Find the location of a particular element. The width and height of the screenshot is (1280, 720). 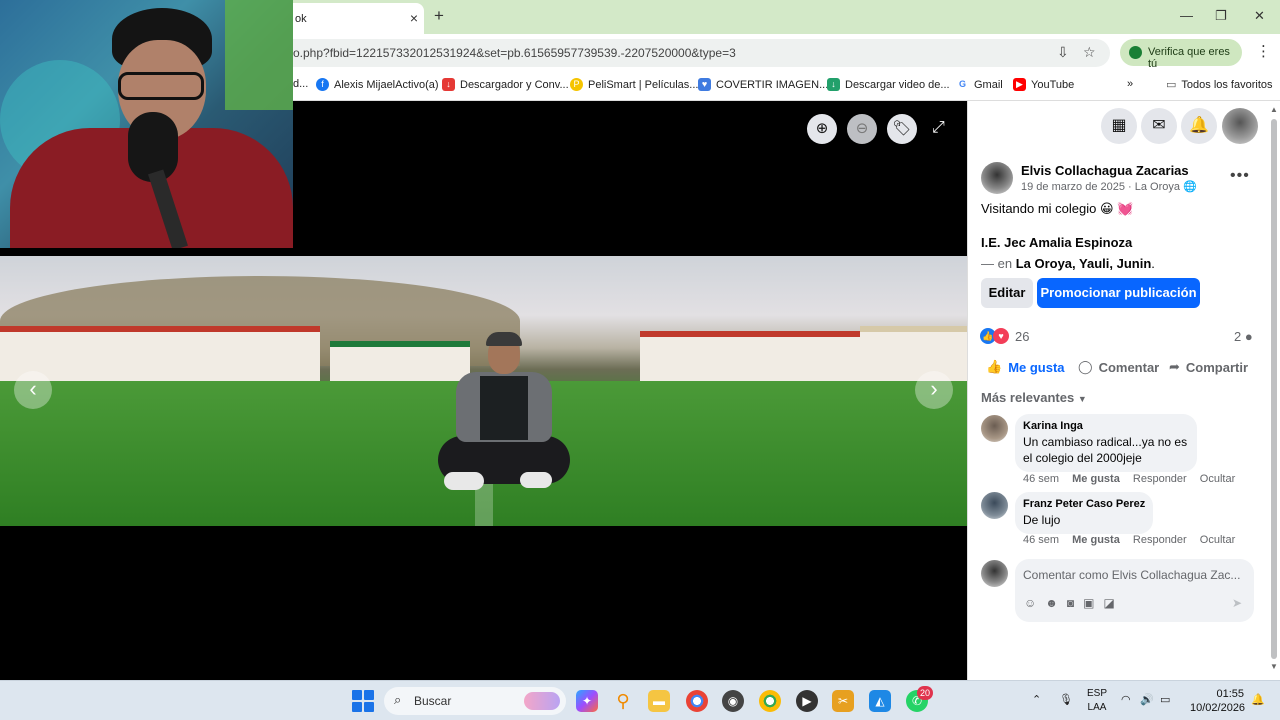

bookmarks-overflow-button: » is located at coordinates (1130, 84).